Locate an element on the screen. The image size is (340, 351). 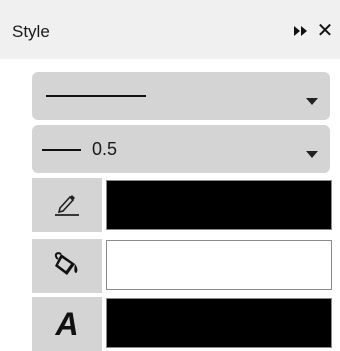
line-width-sample is located at coordinates (61, 150).